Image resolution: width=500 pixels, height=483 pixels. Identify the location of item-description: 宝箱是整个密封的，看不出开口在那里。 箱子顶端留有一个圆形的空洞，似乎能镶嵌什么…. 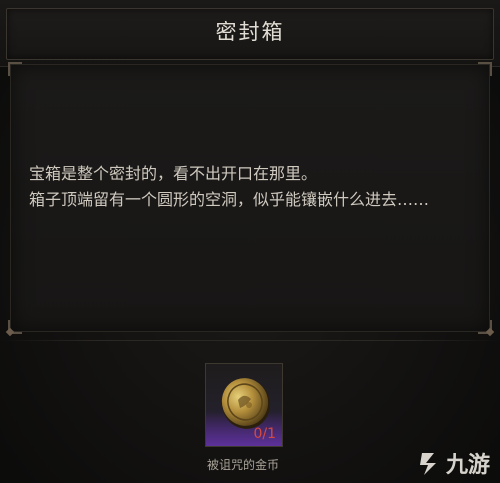
(229, 186).